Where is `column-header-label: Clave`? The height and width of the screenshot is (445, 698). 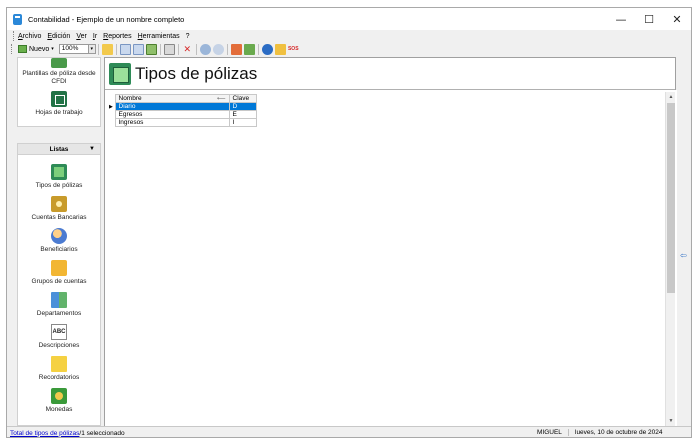 column-header-label: Clave is located at coordinates (241, 98).